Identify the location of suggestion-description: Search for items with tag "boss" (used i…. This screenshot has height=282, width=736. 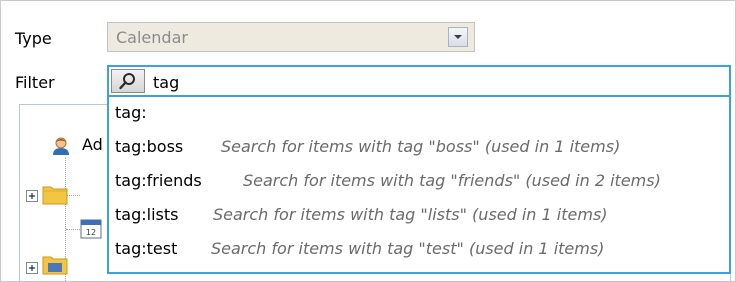
(421, 146).